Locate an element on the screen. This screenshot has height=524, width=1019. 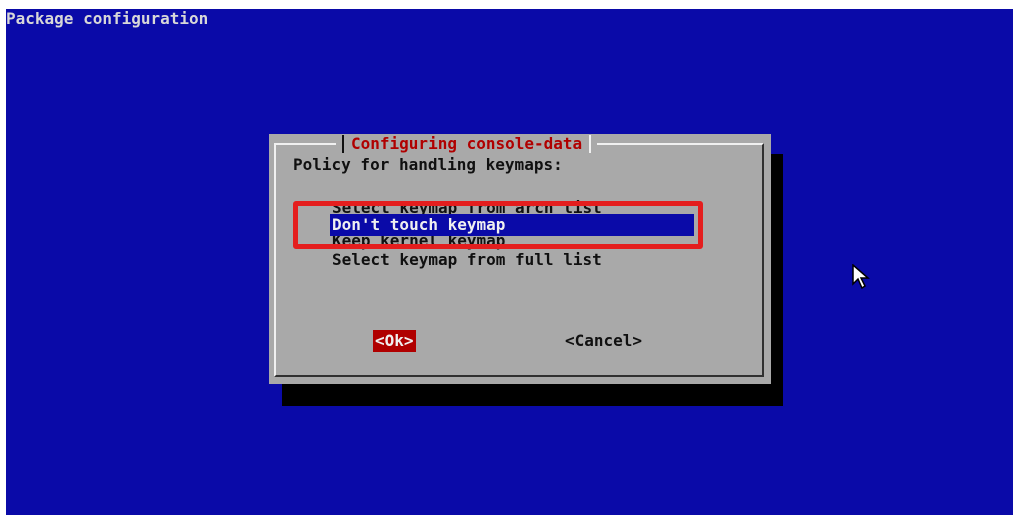
screen-title: Package configuration is located at coordinates (107, 18).